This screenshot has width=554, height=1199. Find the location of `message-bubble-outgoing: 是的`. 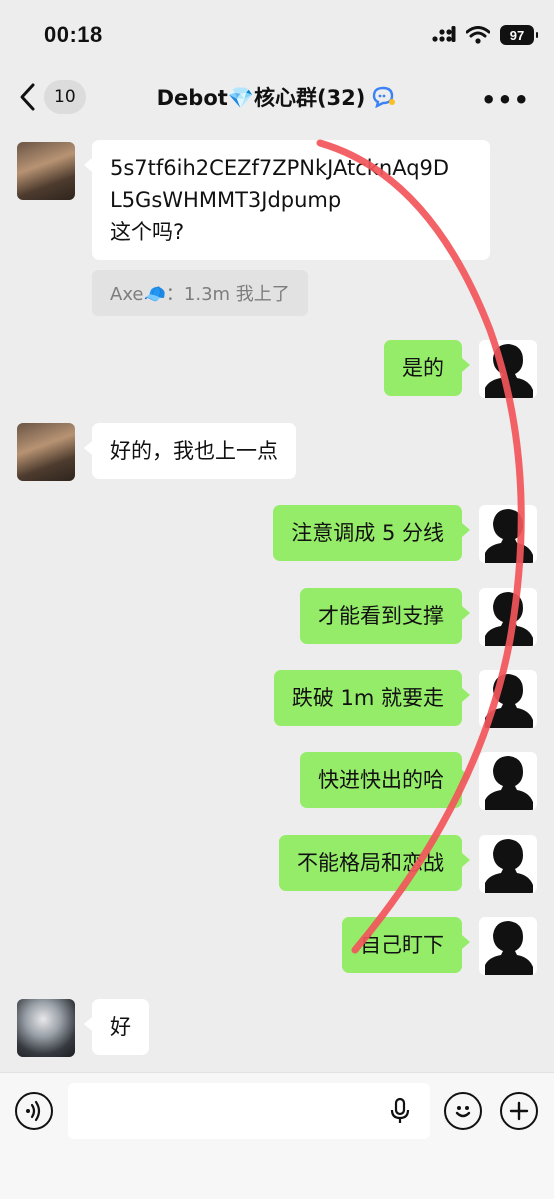

message-bubble-outgoing: 是的 is located at coordinates (427, 368).